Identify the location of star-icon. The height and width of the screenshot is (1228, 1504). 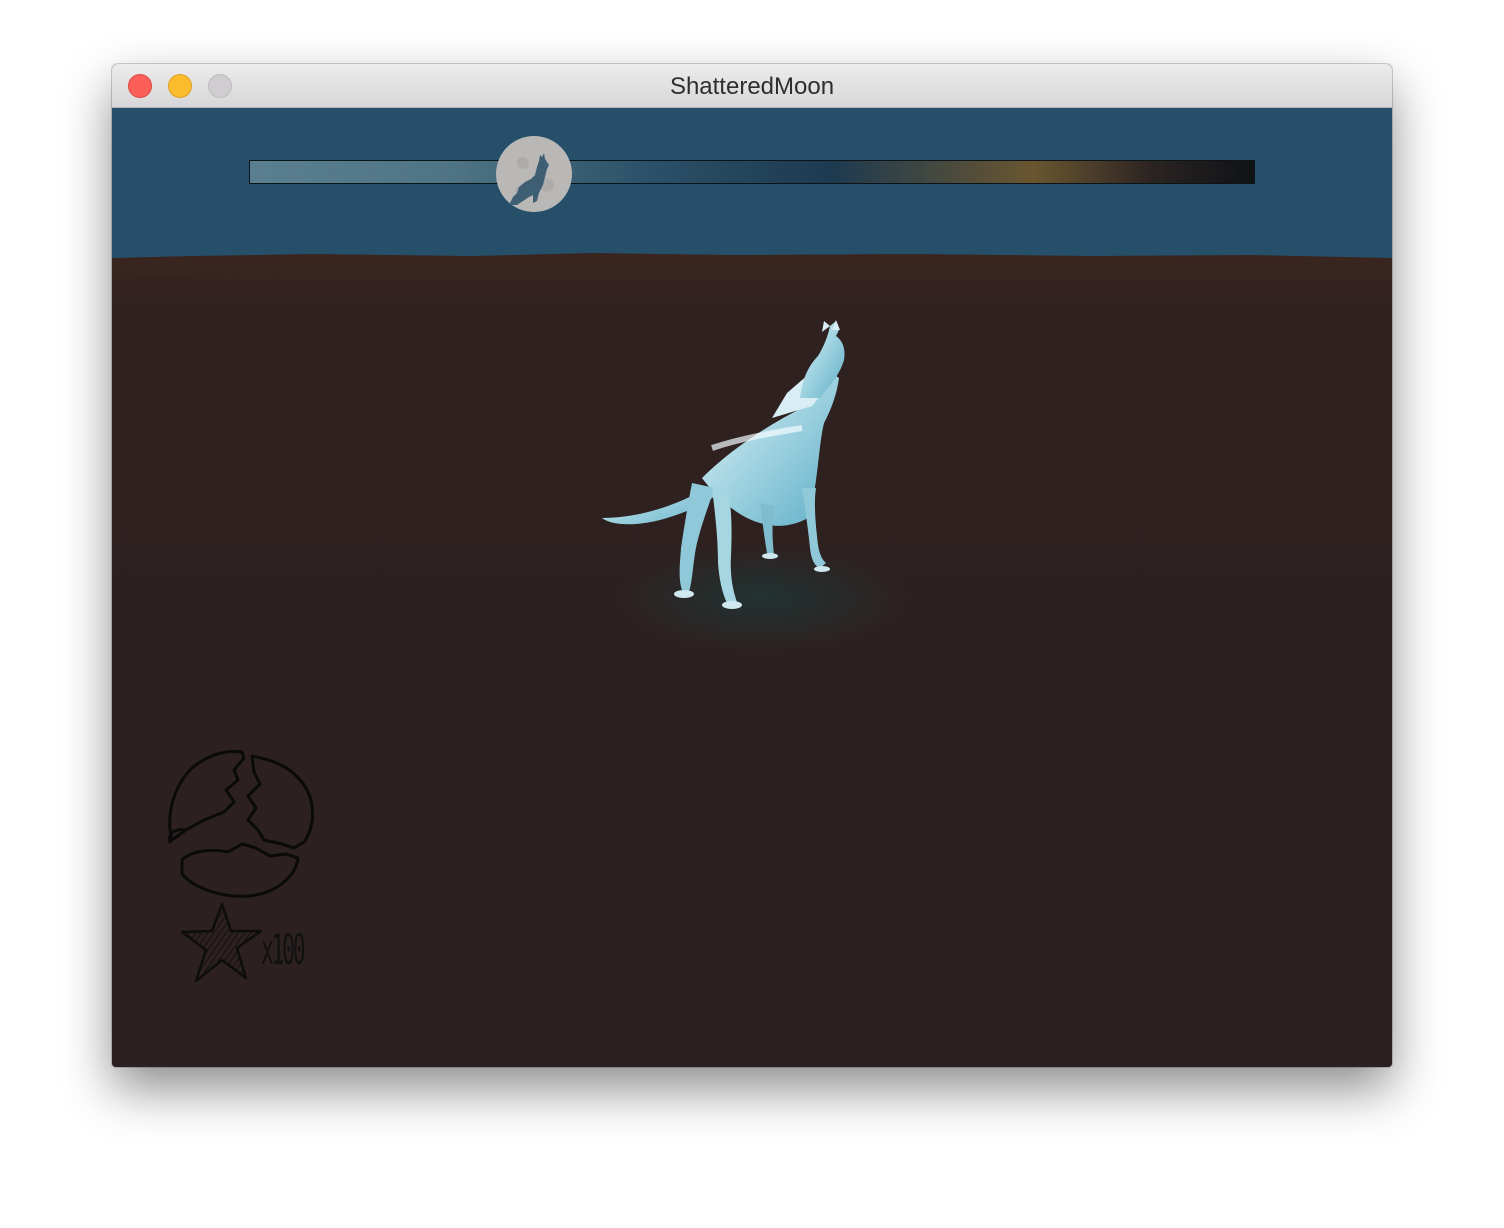
(221, 942).